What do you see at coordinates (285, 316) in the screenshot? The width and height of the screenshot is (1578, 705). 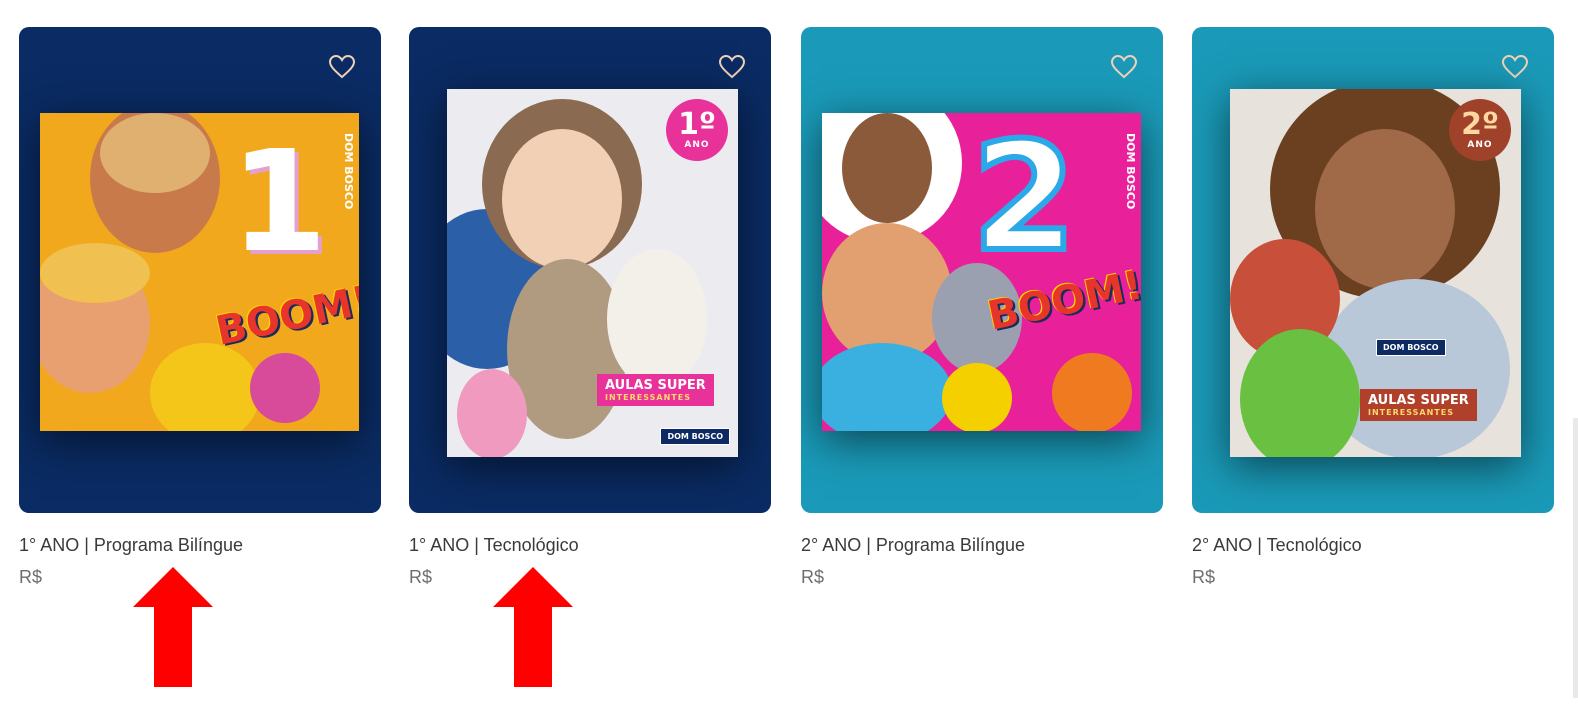 I see `cover-boom-text: BOOM!` at bounding box center [285, 316].